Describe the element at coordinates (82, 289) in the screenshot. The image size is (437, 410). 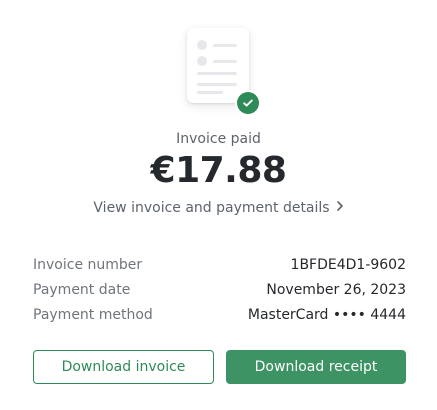
I see `payment-date-label: Payment date` at that location.